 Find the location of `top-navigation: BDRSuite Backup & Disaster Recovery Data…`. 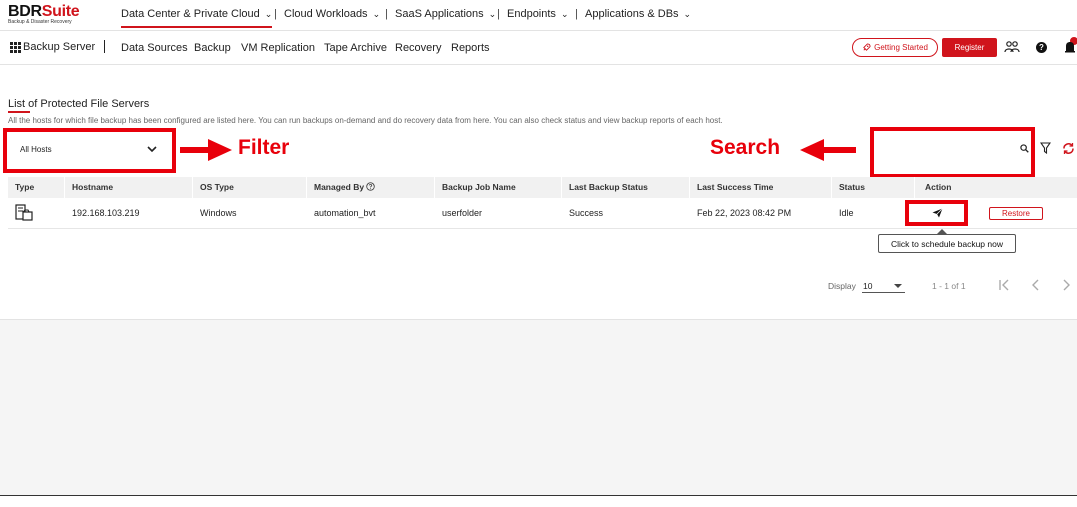

top-navigation: BDRSuite Backup & Disaster Recovery Data… is located at coordinates (538, 15).